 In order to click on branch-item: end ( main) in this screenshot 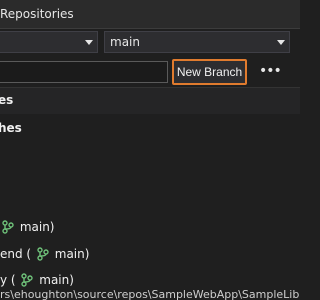, I will do `click(44, 257)`.